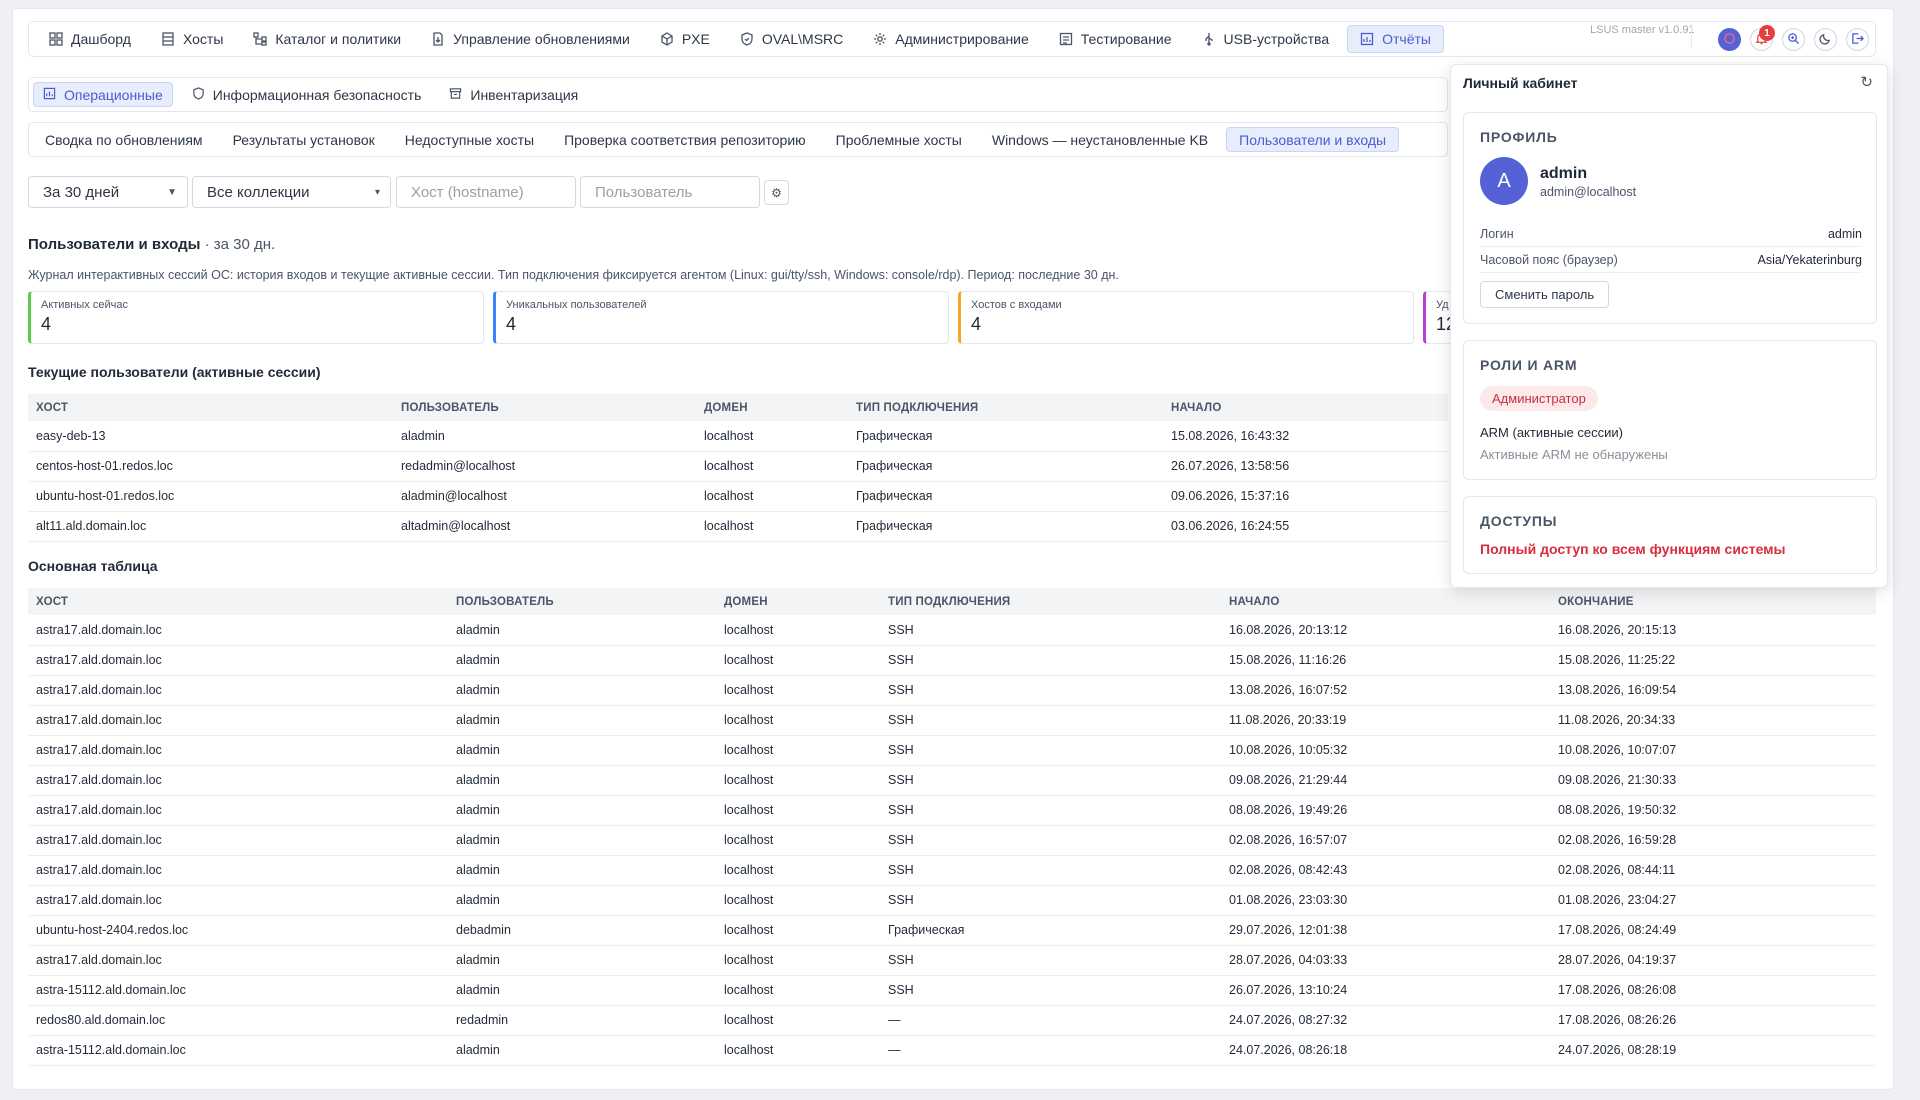 Image resolution: width=1920 pixels, height=1100 pixels. What do you see at coordinates (1016, 305) in the screenshot?
I see `stat-label: Хостов с входами` at bounding box center [1016, 305].